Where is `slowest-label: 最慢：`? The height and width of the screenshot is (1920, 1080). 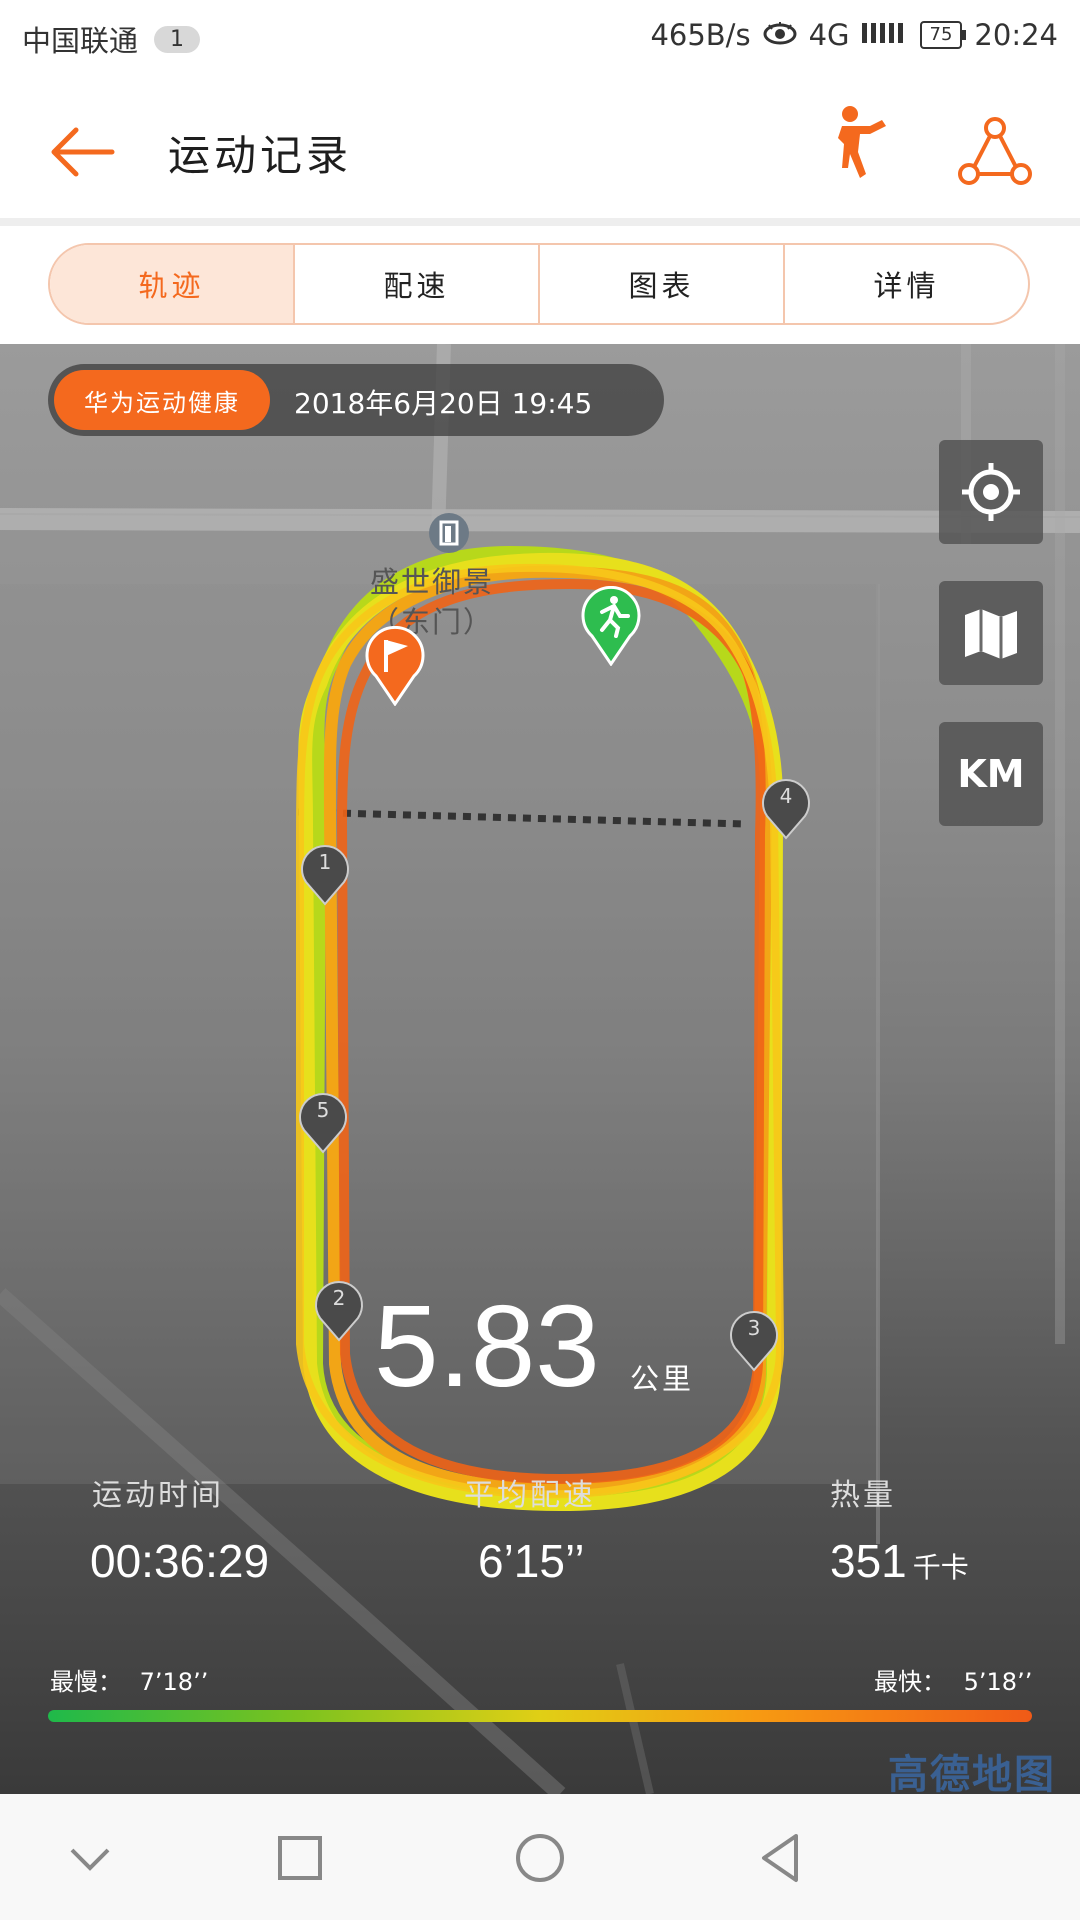
slowest-label: 最慢： is located at coordinates (86, 1682).